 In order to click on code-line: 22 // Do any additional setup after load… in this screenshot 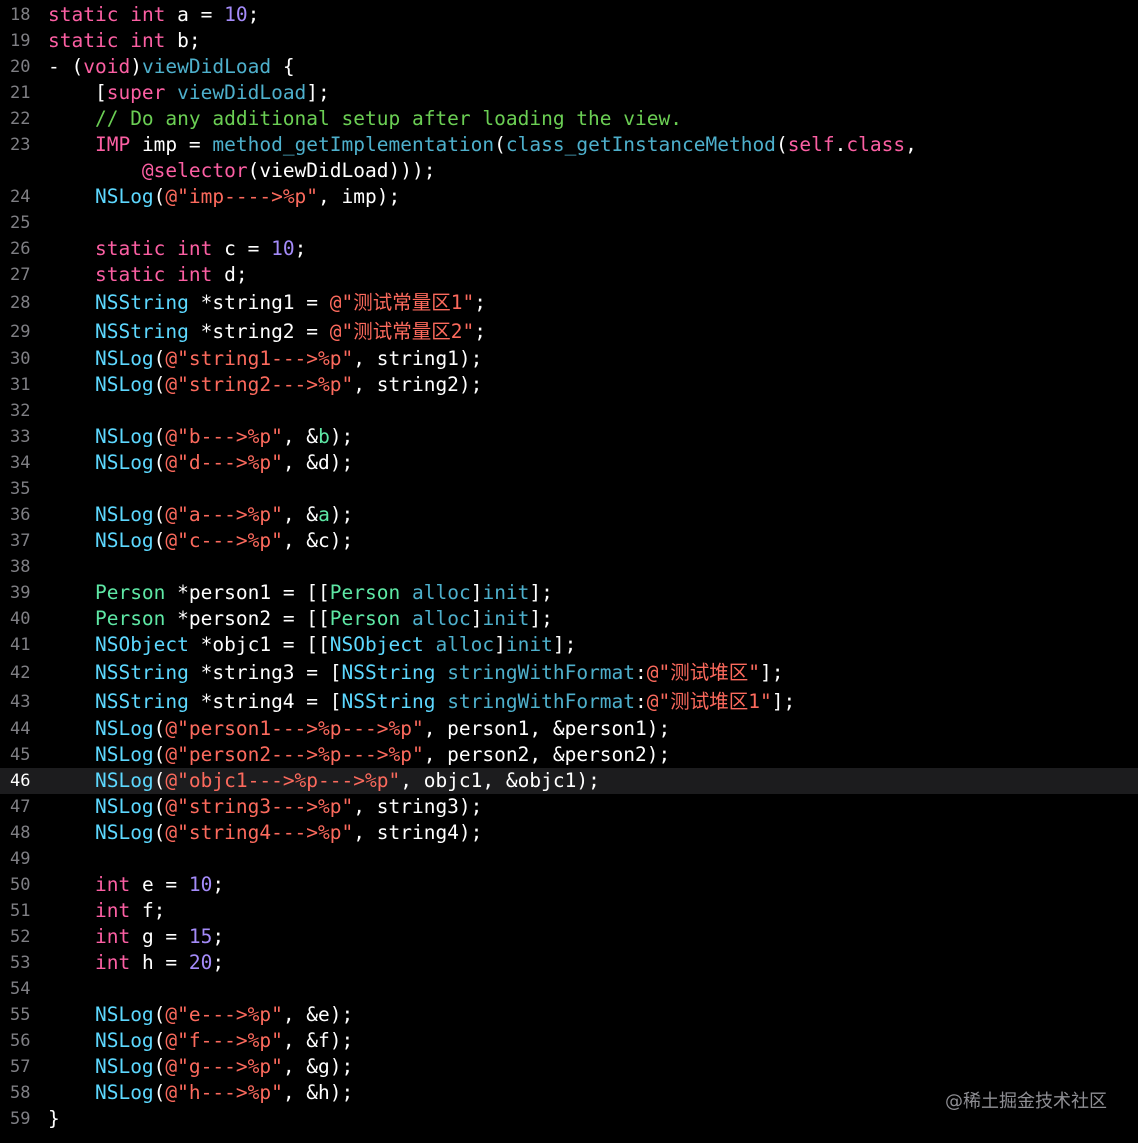, I will do `click(569, 119)`.